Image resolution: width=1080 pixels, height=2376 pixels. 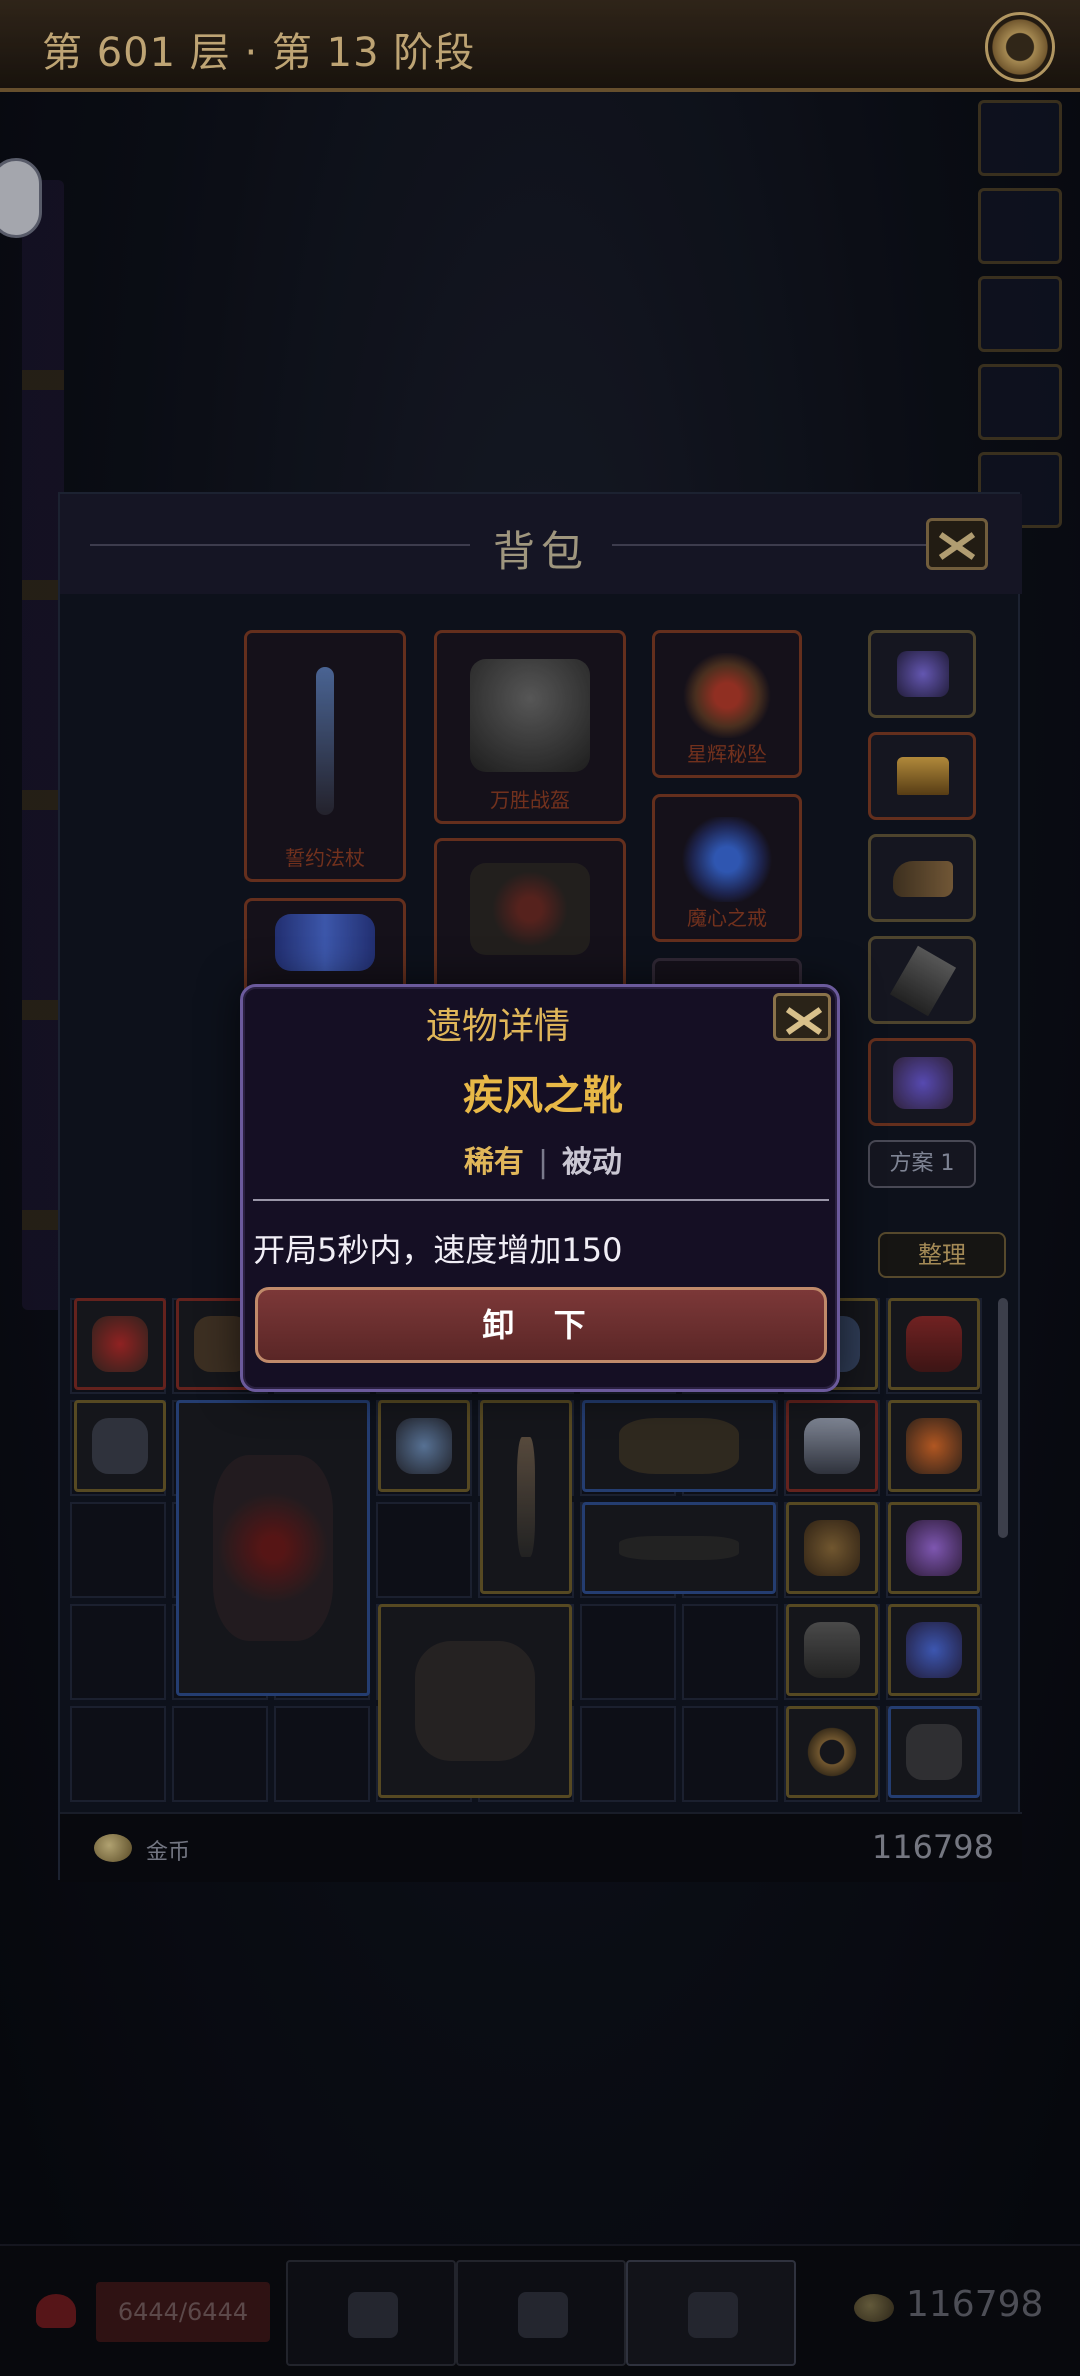 What do you see at coordinates (497, 1026) in the screenshot?
I see `dialog-title: 遗物详情` at bounding box center [497, 1026].